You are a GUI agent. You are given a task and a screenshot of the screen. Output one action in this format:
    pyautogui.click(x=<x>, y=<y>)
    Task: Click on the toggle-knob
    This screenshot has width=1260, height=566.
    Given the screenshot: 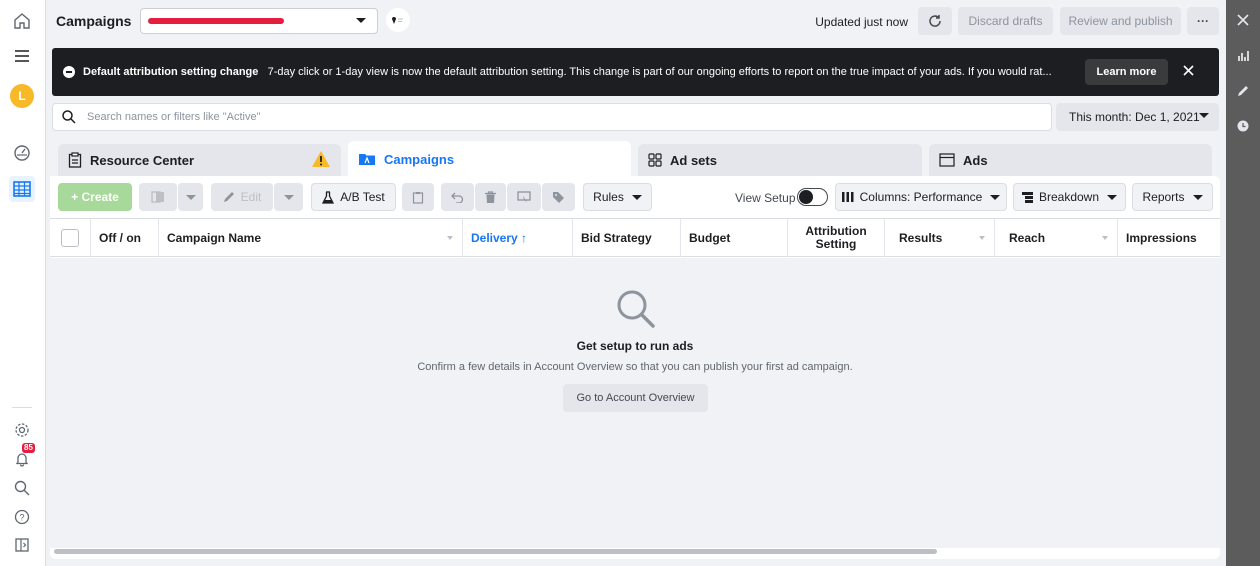 What is the action you would take?
    pyautogui.click(x=806, y=197)
    